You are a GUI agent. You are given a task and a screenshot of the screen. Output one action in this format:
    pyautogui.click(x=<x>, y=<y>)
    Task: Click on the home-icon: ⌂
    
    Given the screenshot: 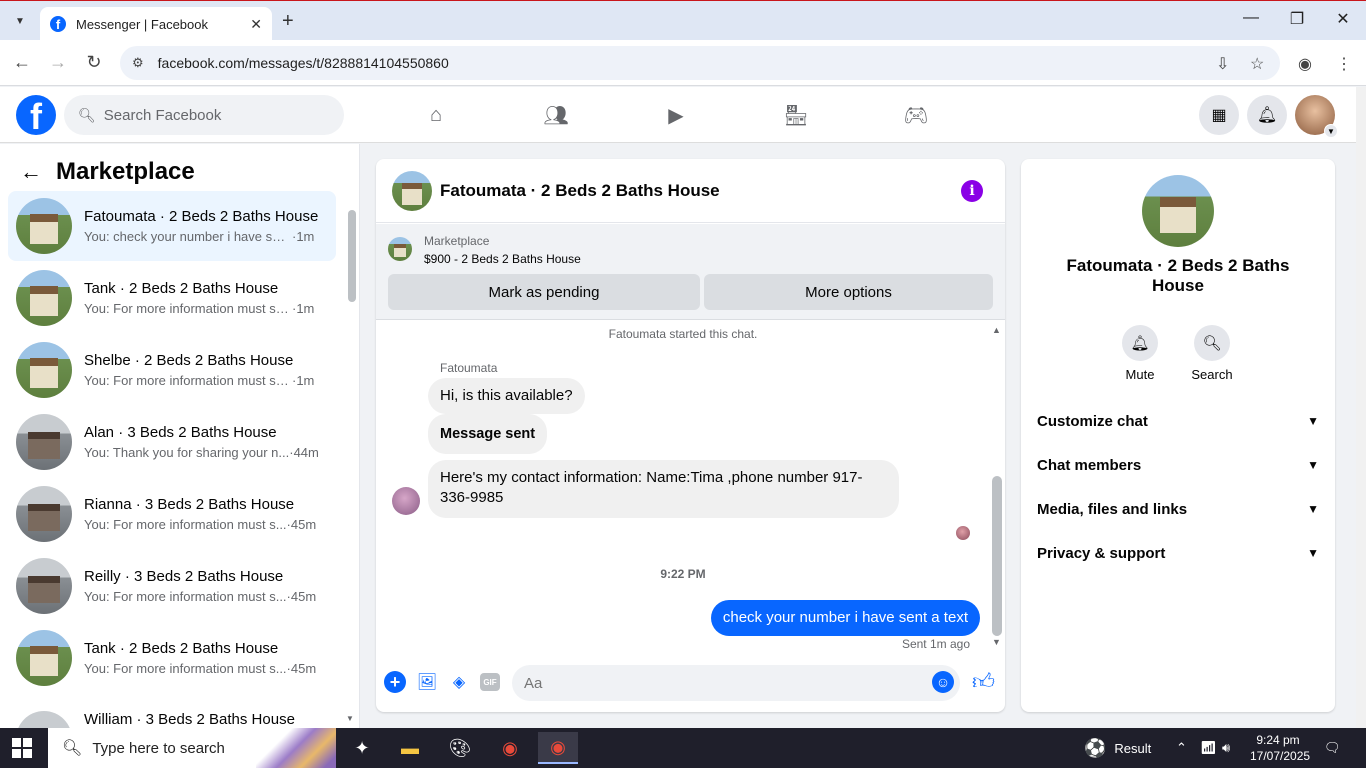 What is the action you would take?
    pyautogui.click(x=436, y=115)
    